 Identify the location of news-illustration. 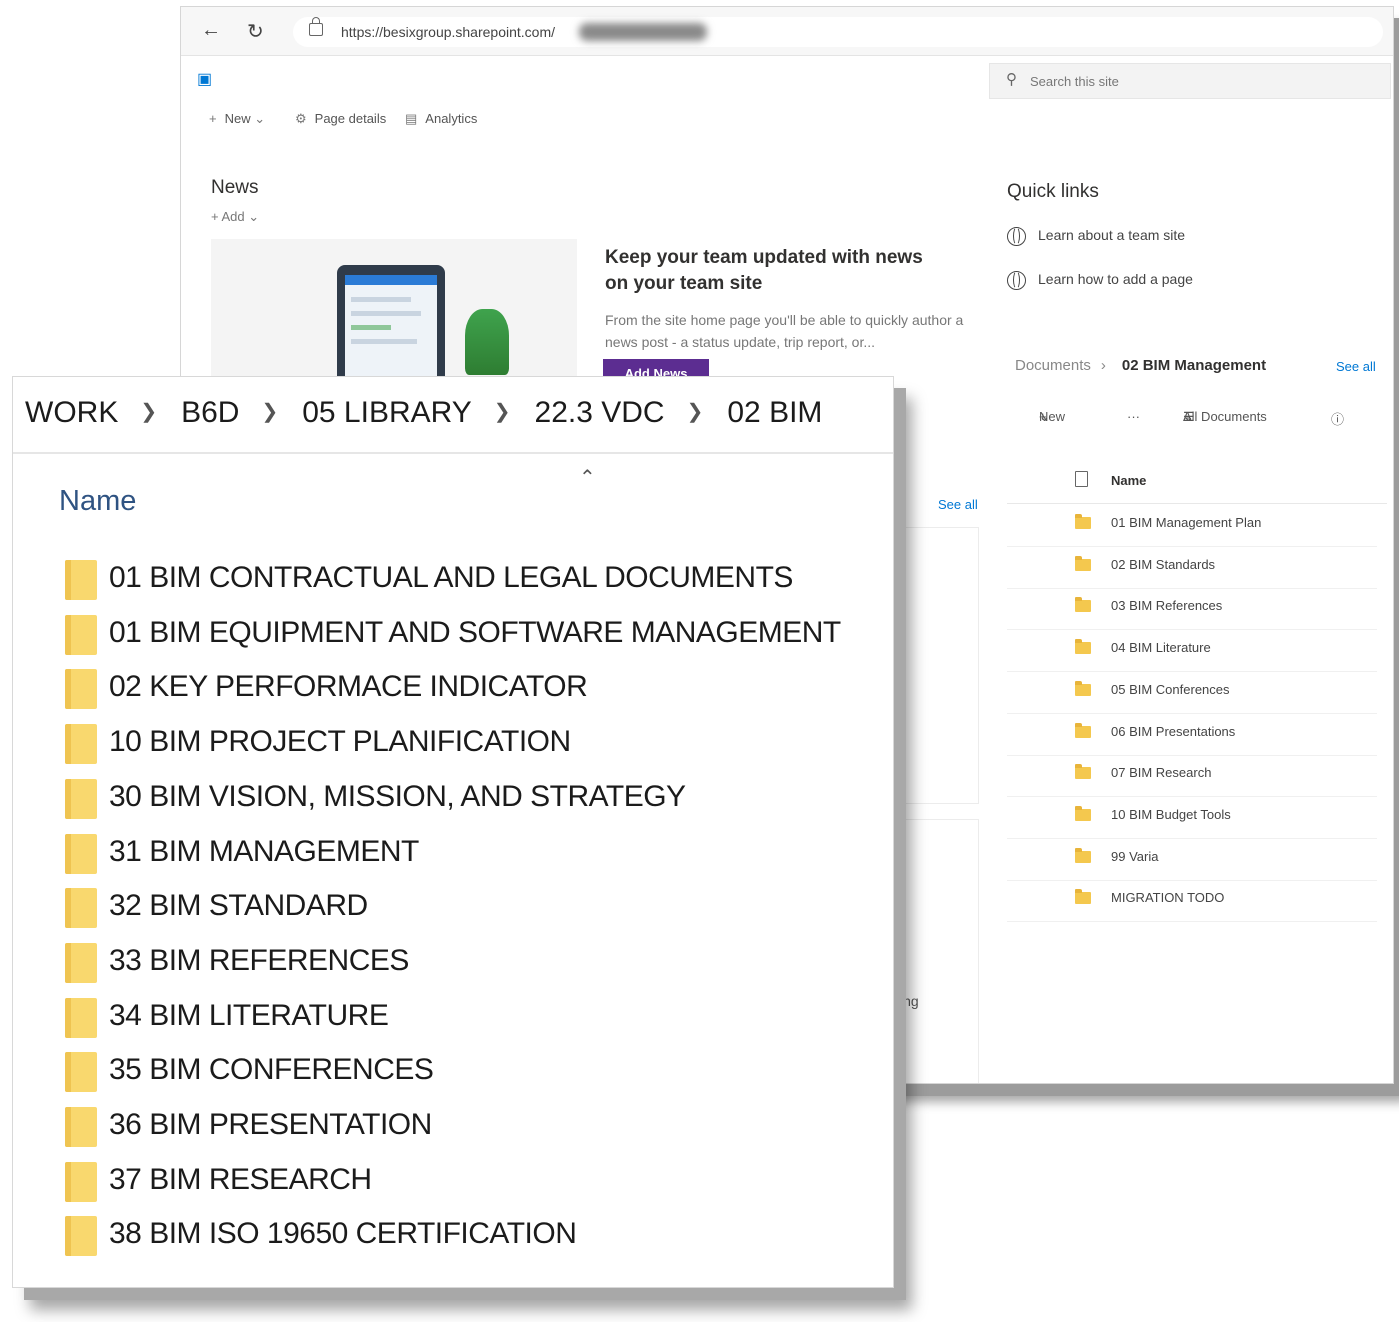
(394, 317).